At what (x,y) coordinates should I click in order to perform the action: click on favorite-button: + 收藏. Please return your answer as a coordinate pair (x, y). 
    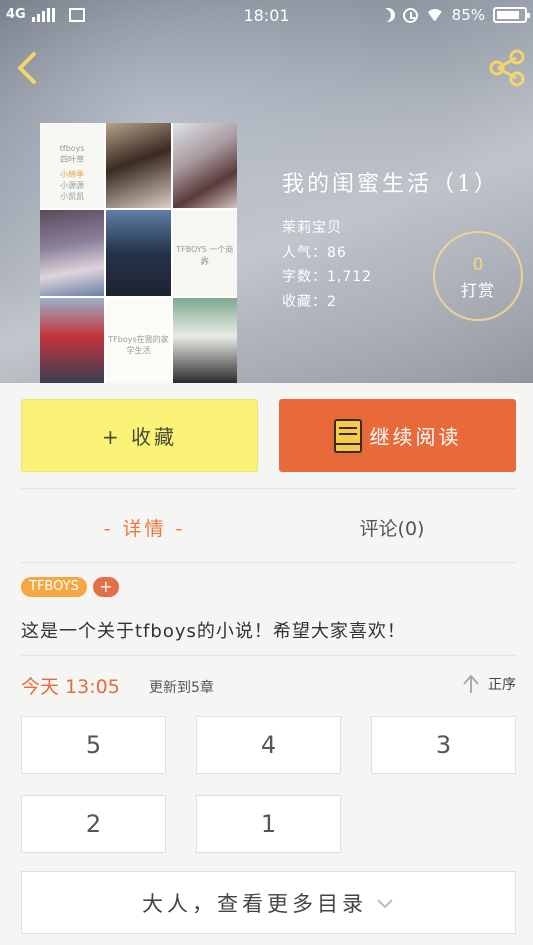
    Looking at the image, I should click on (139, 435).